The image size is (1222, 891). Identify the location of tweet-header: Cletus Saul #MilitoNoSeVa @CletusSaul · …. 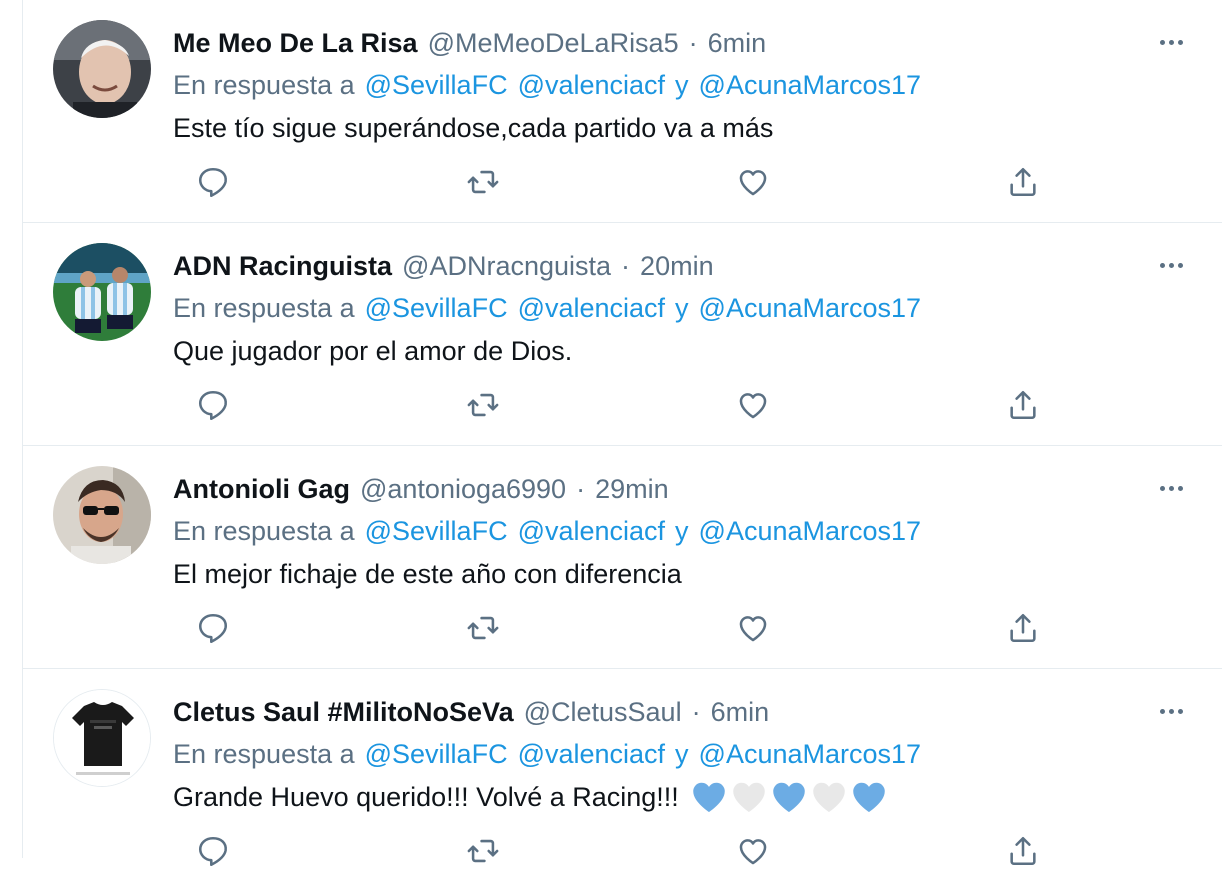
(471, 712).